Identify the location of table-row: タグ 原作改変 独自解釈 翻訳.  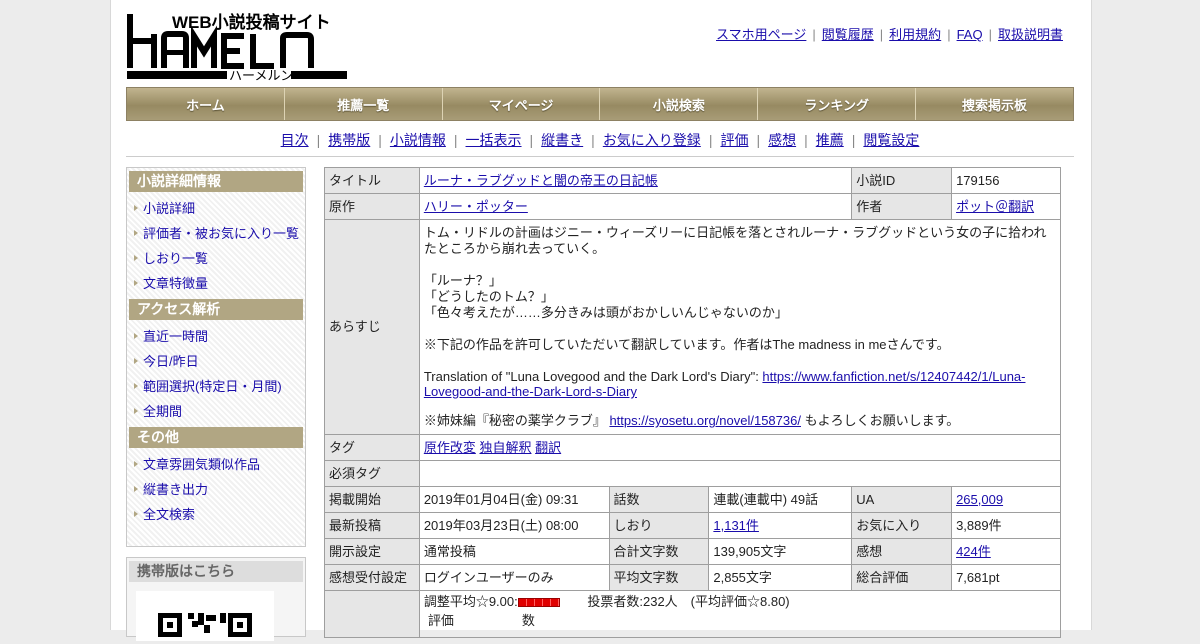
(693, 447).